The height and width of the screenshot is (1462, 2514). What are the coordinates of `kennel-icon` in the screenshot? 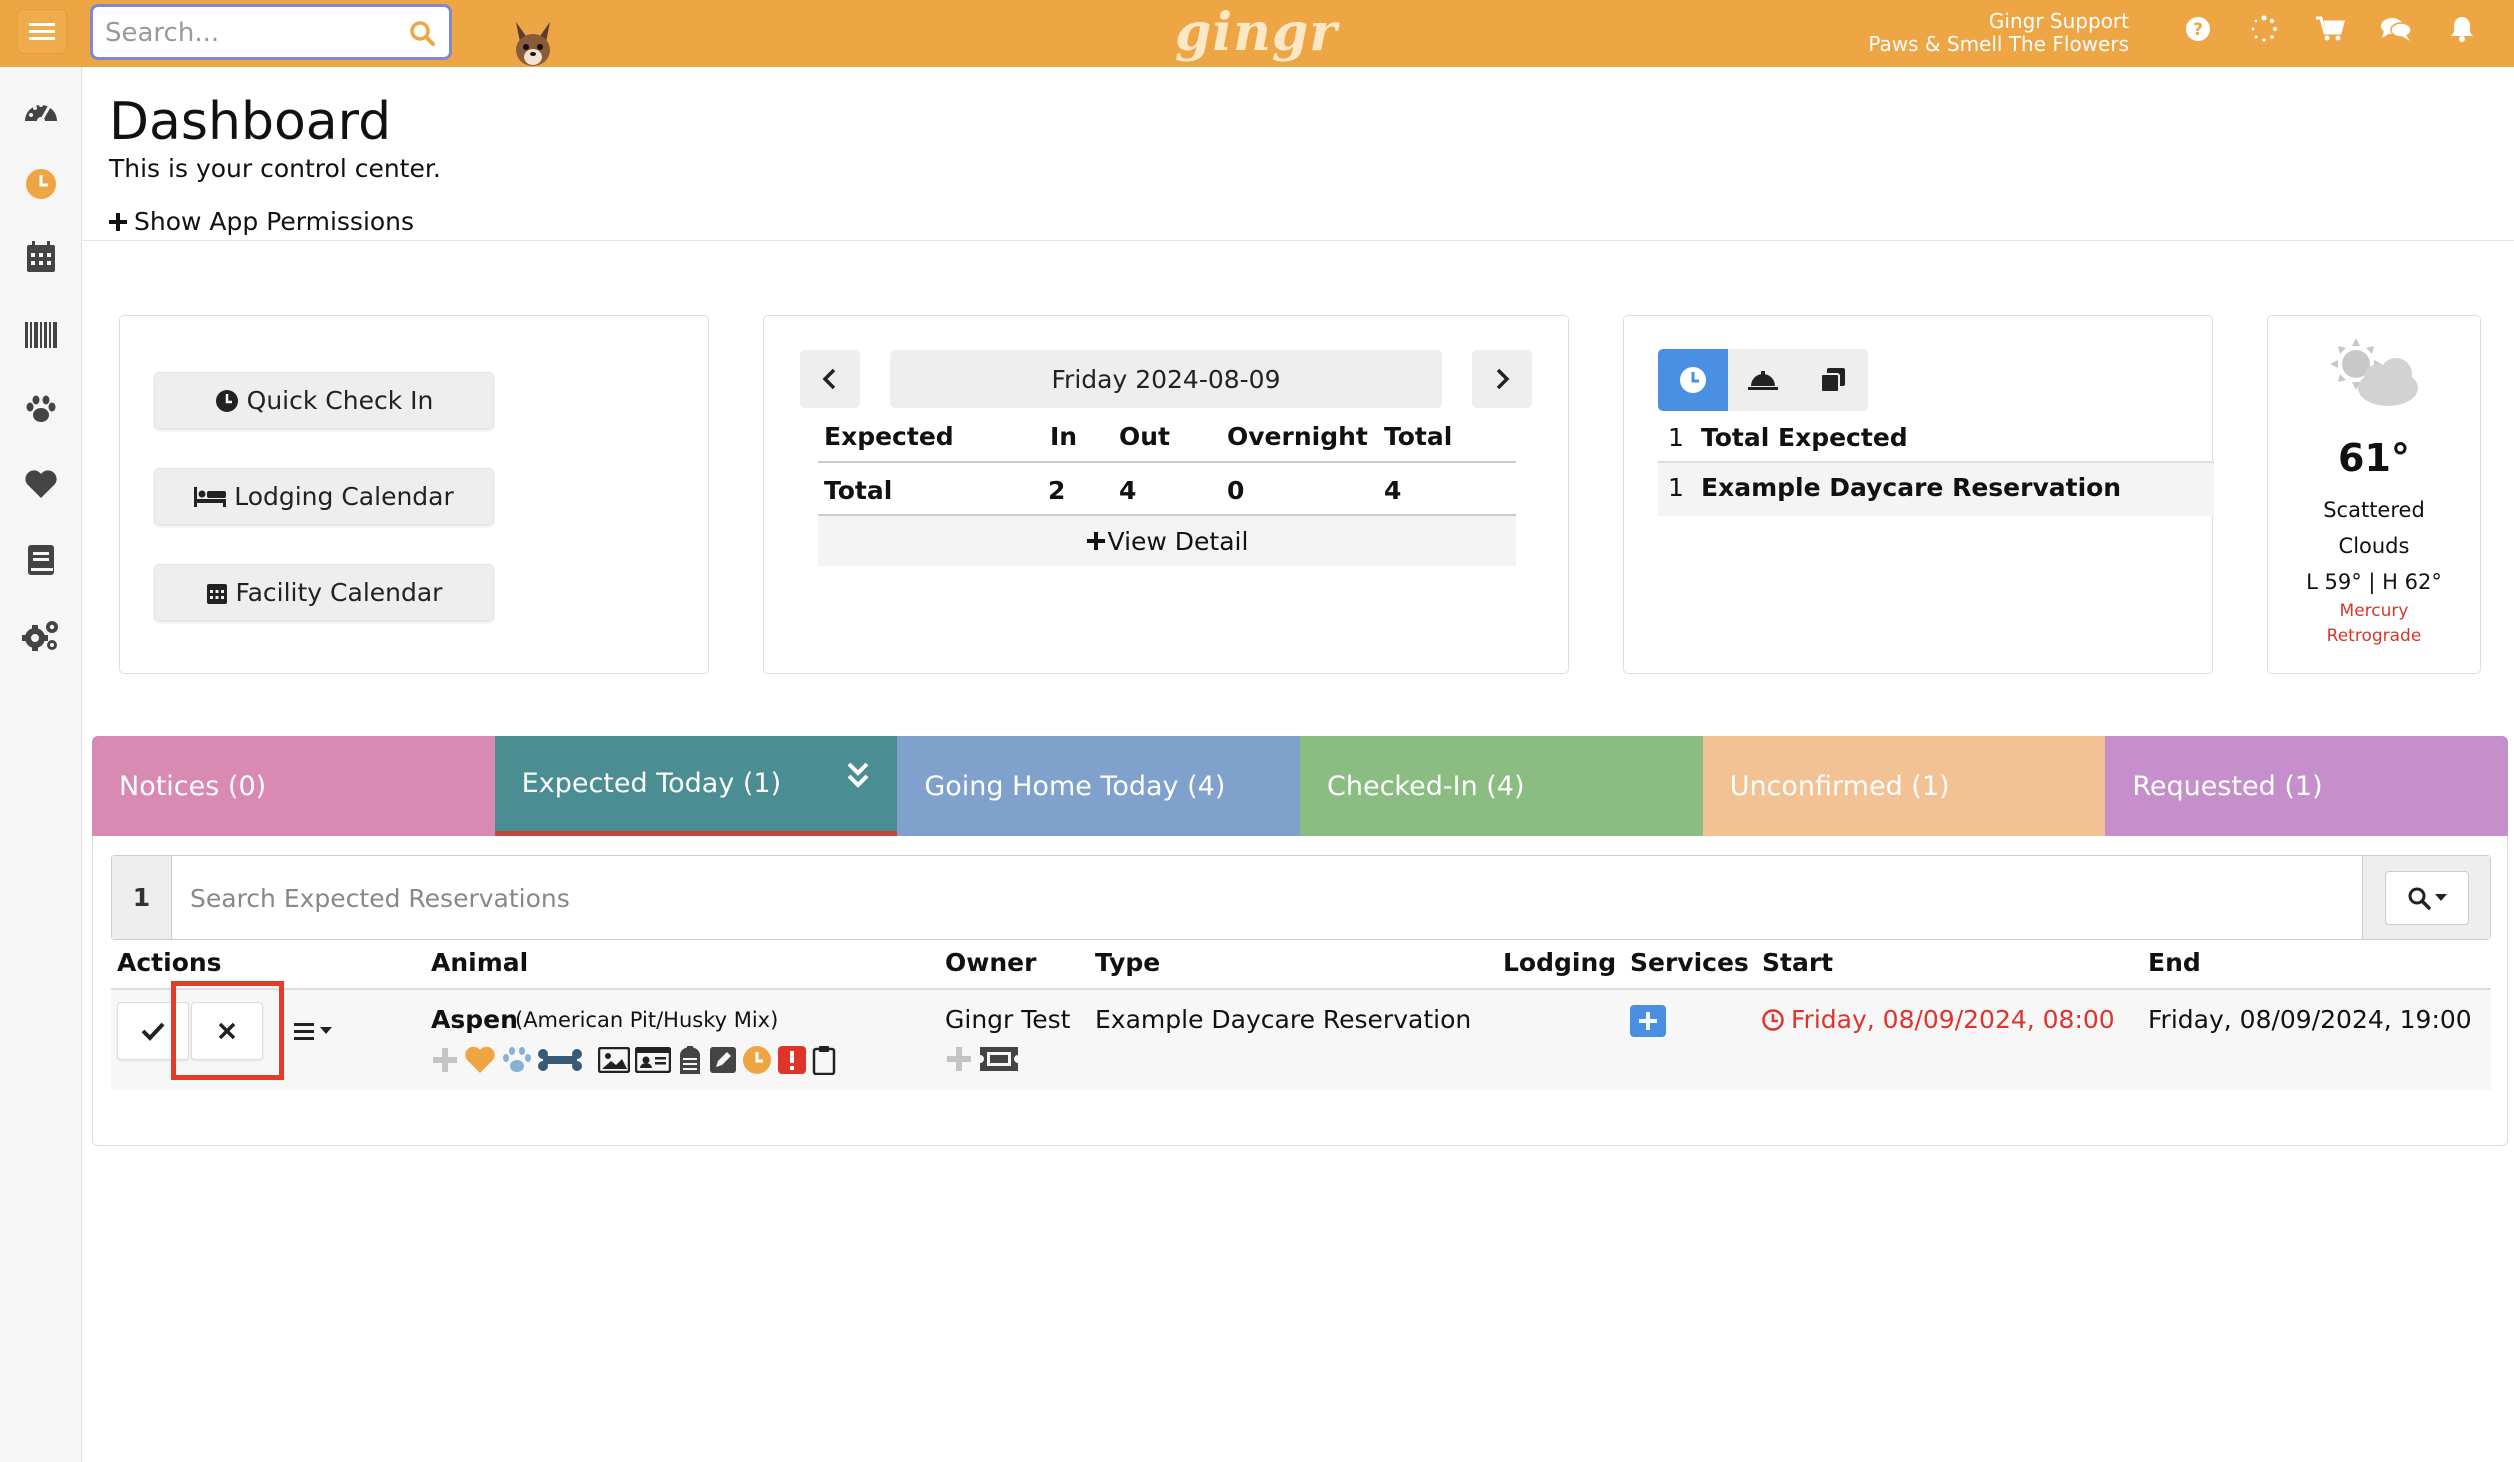 It's located at (690, 1060).